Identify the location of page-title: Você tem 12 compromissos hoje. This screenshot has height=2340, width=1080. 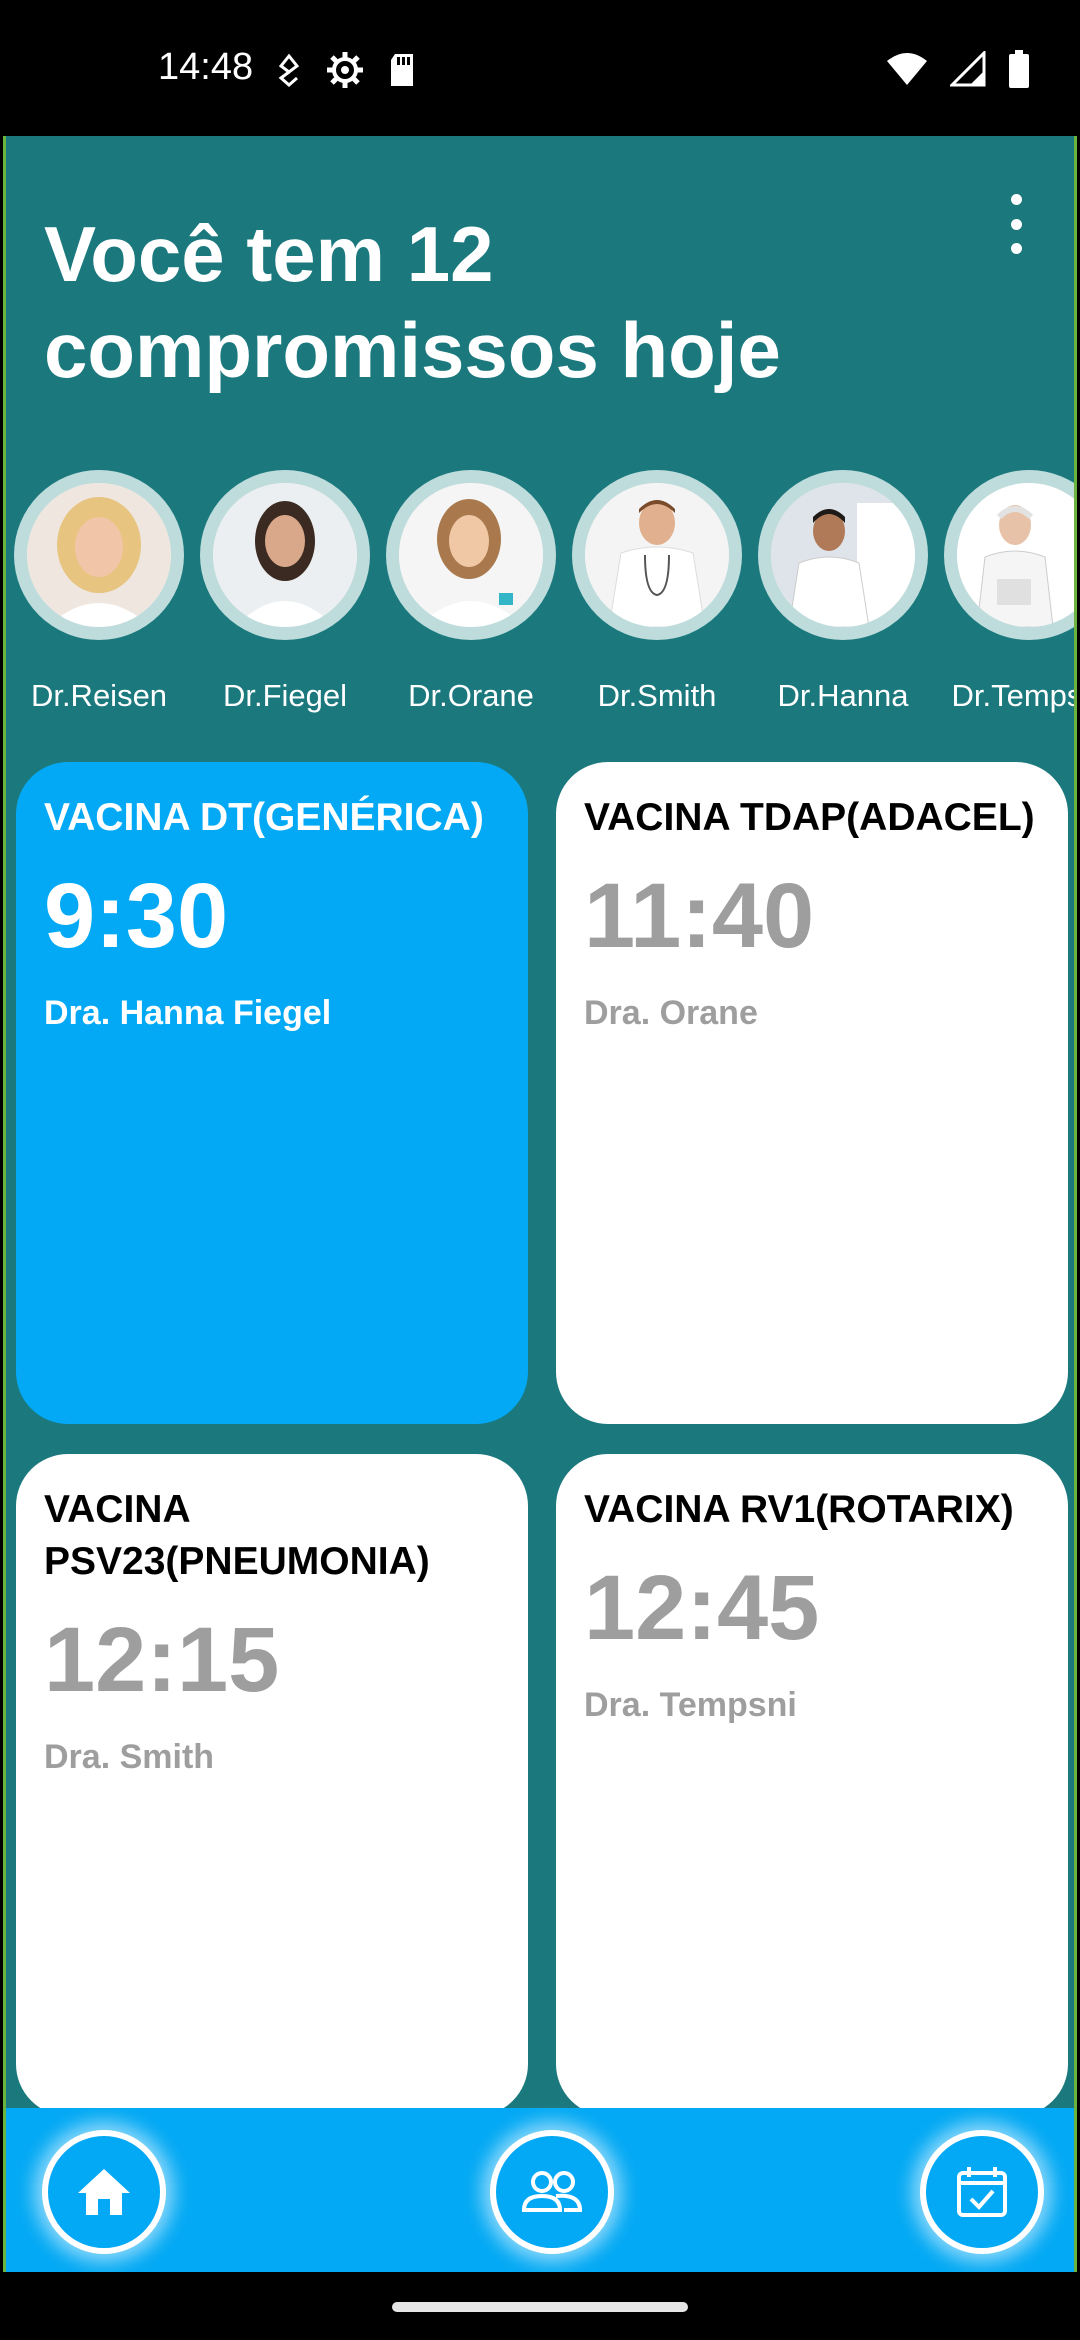
(412, 302).